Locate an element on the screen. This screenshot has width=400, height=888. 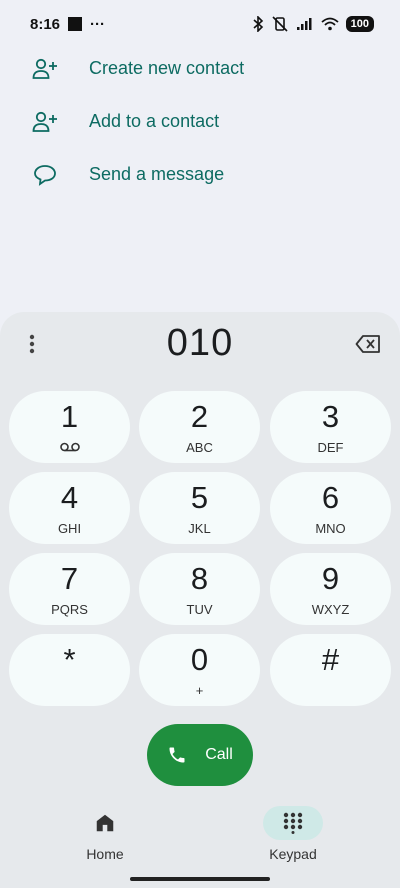
nav-keypad-icon-wrap is located at coordinates (293, 823).